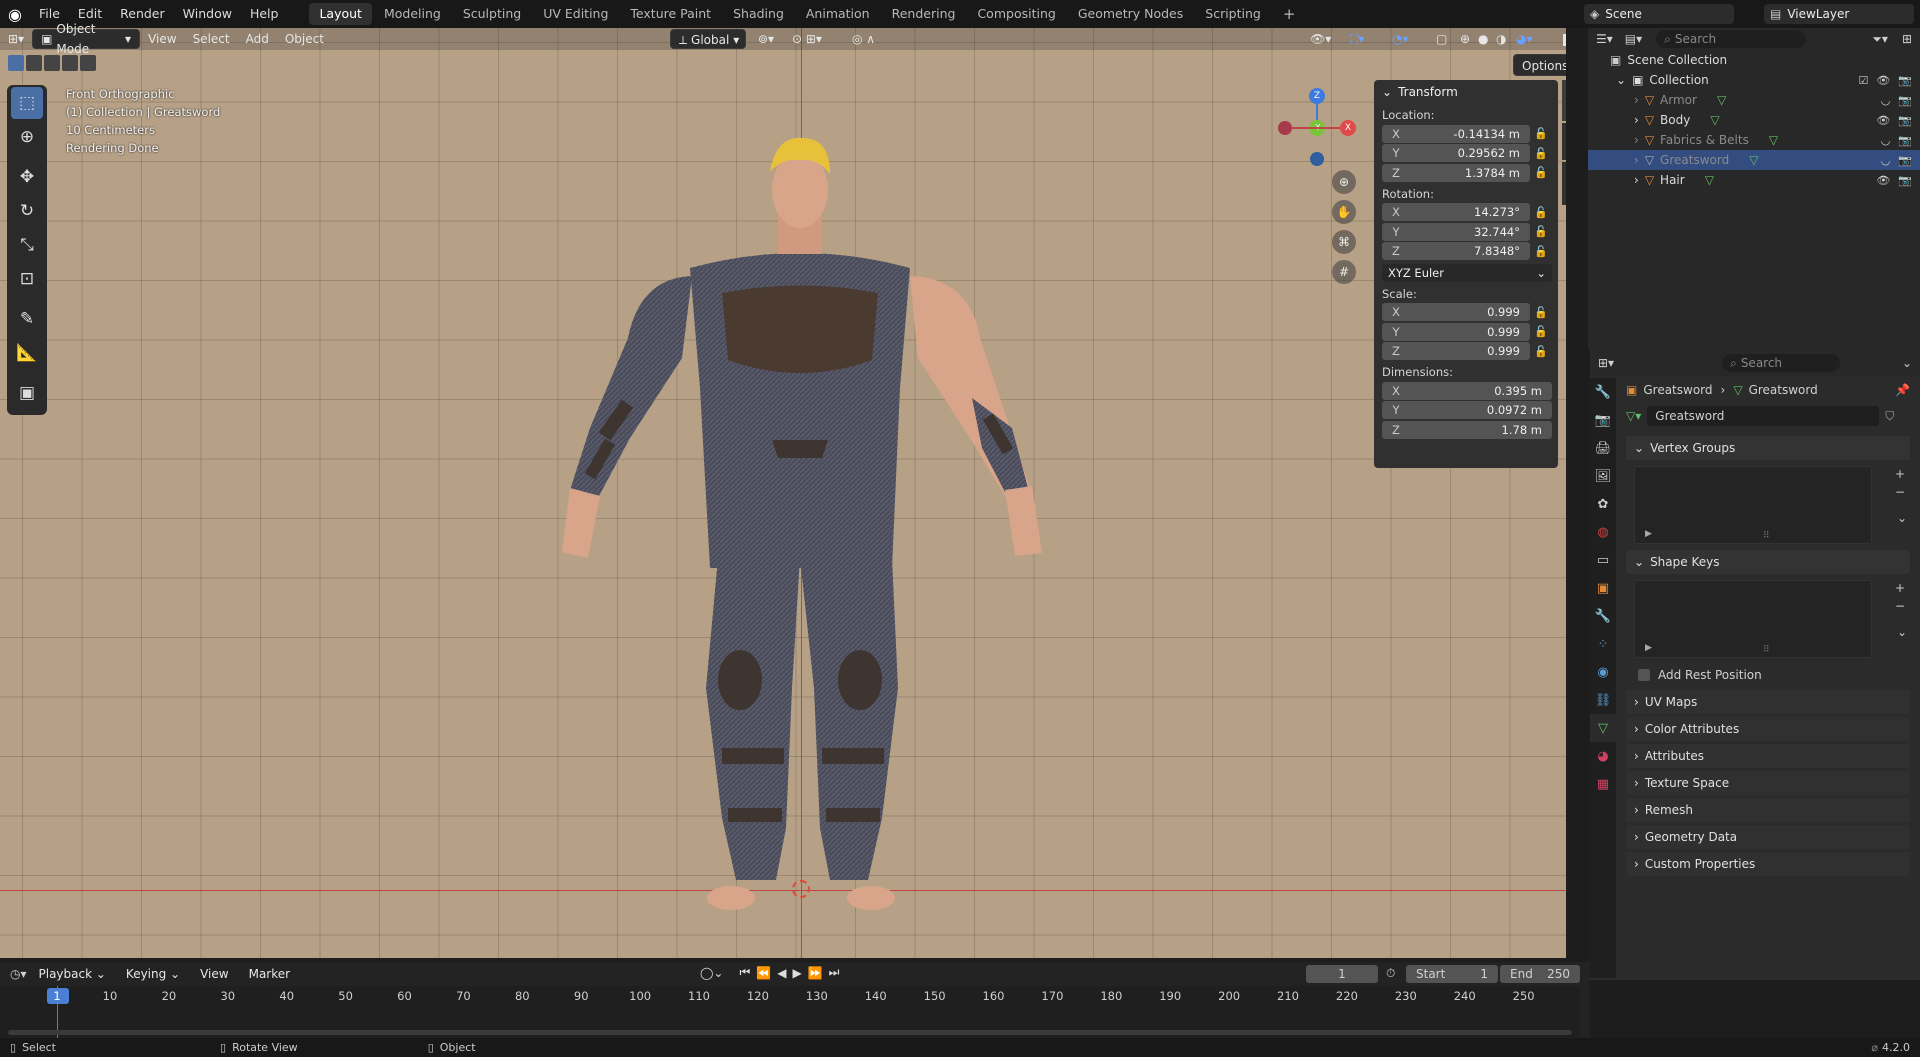  I want to click on cursor-tool-icon: ⊕, so click(27, 137).